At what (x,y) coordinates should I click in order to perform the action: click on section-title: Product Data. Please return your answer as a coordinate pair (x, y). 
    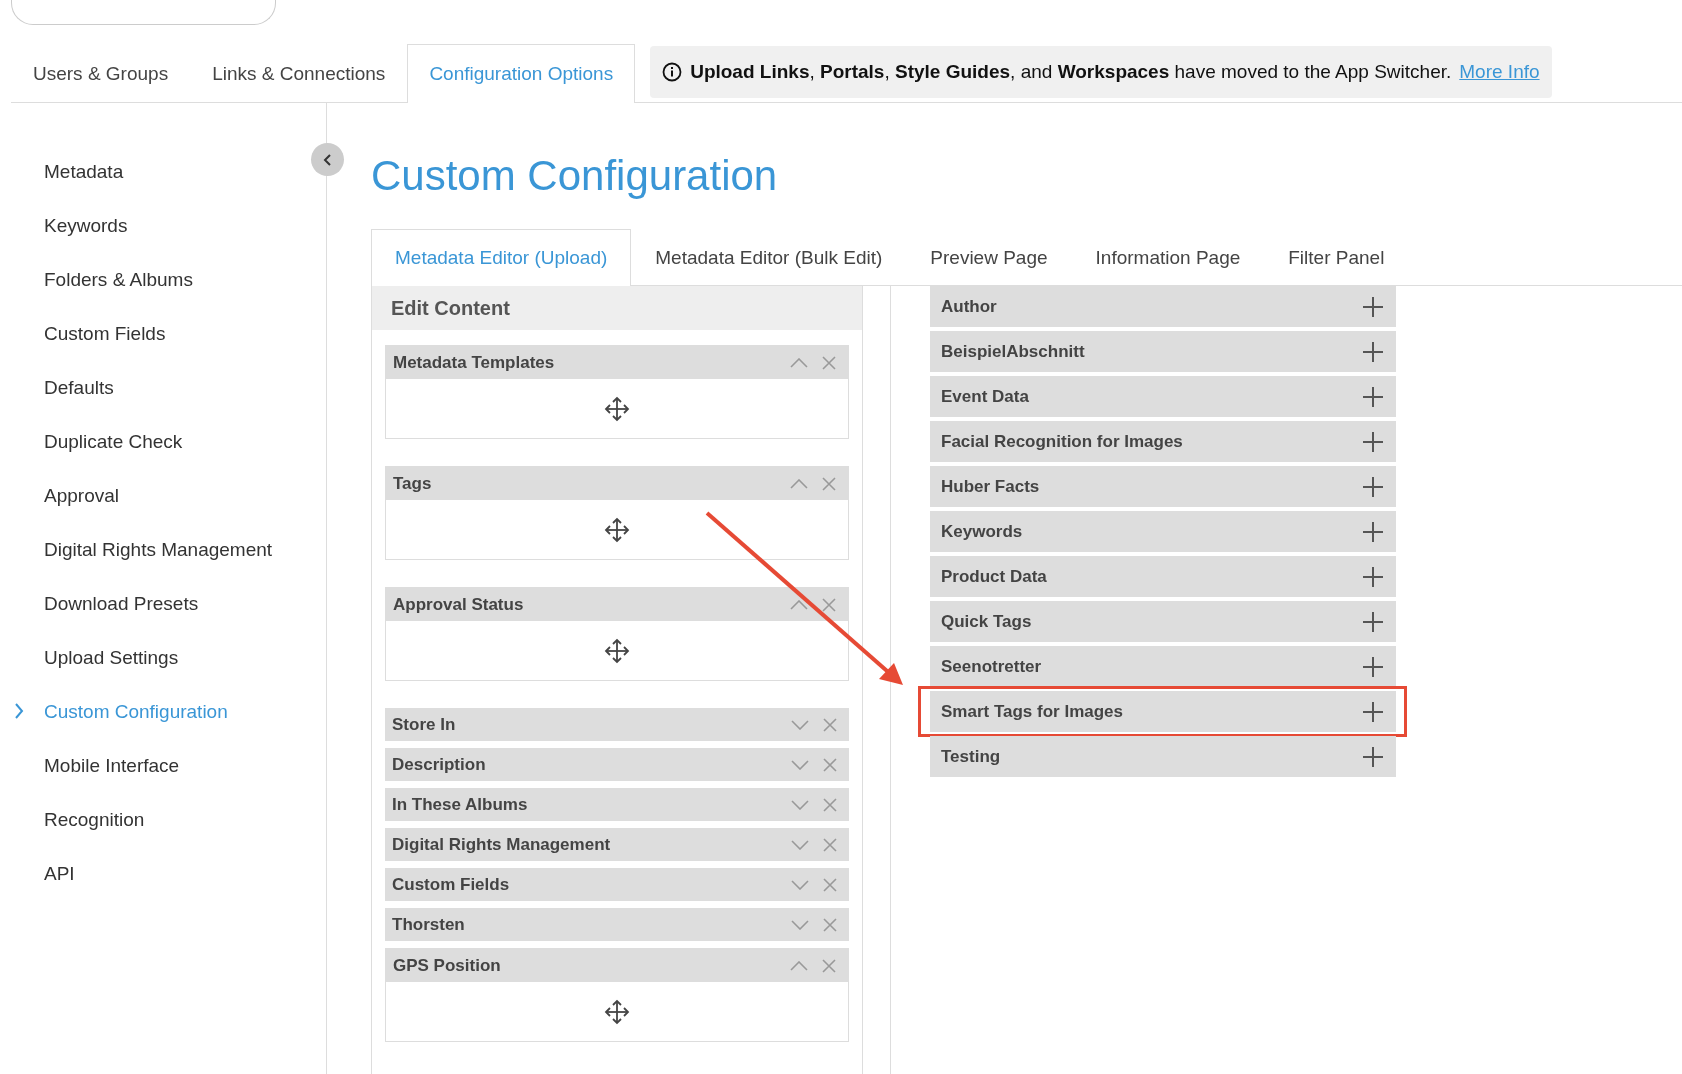
    Looking at the image, I should click on (994, 576).